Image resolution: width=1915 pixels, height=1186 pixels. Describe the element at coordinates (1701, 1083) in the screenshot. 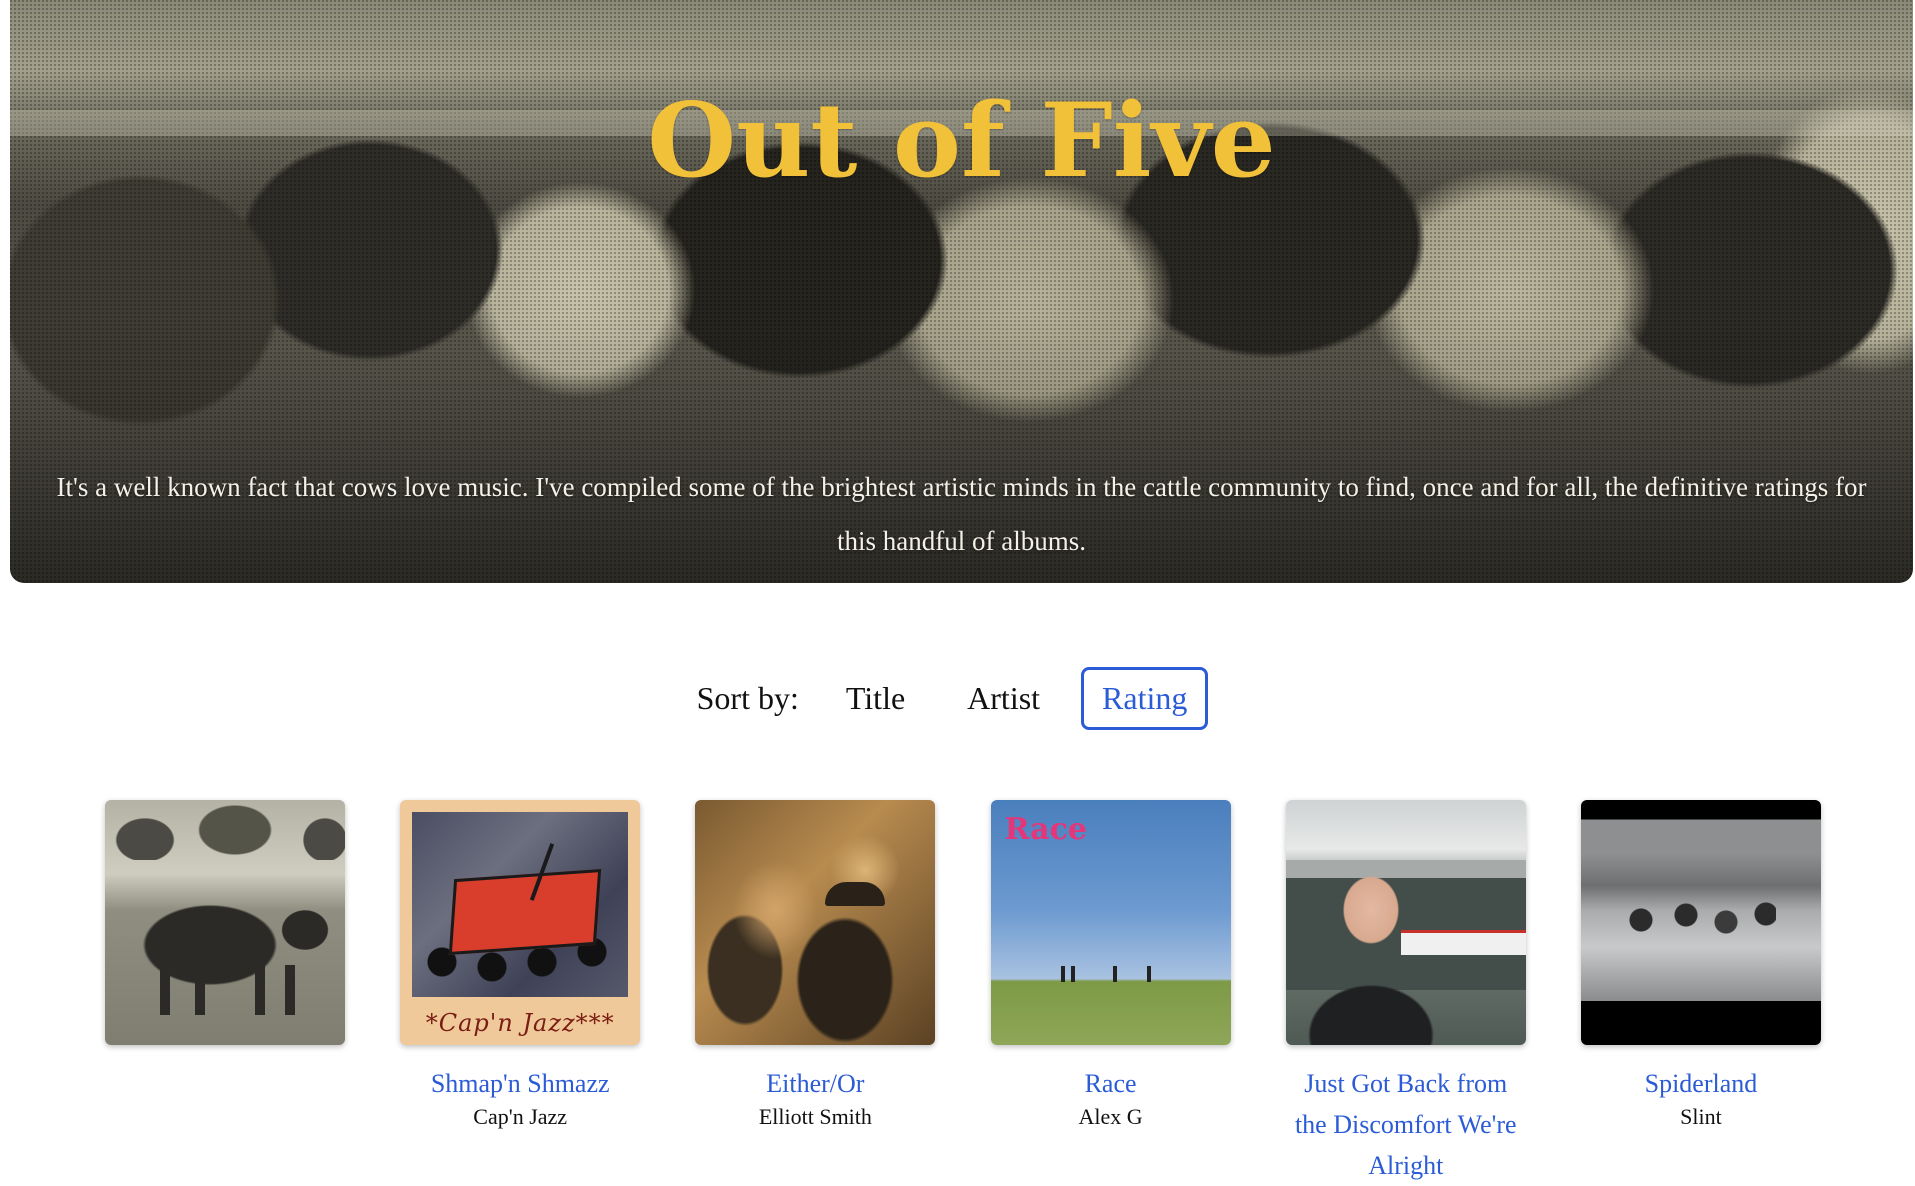

I see `album-title: Spiderland` at that location.